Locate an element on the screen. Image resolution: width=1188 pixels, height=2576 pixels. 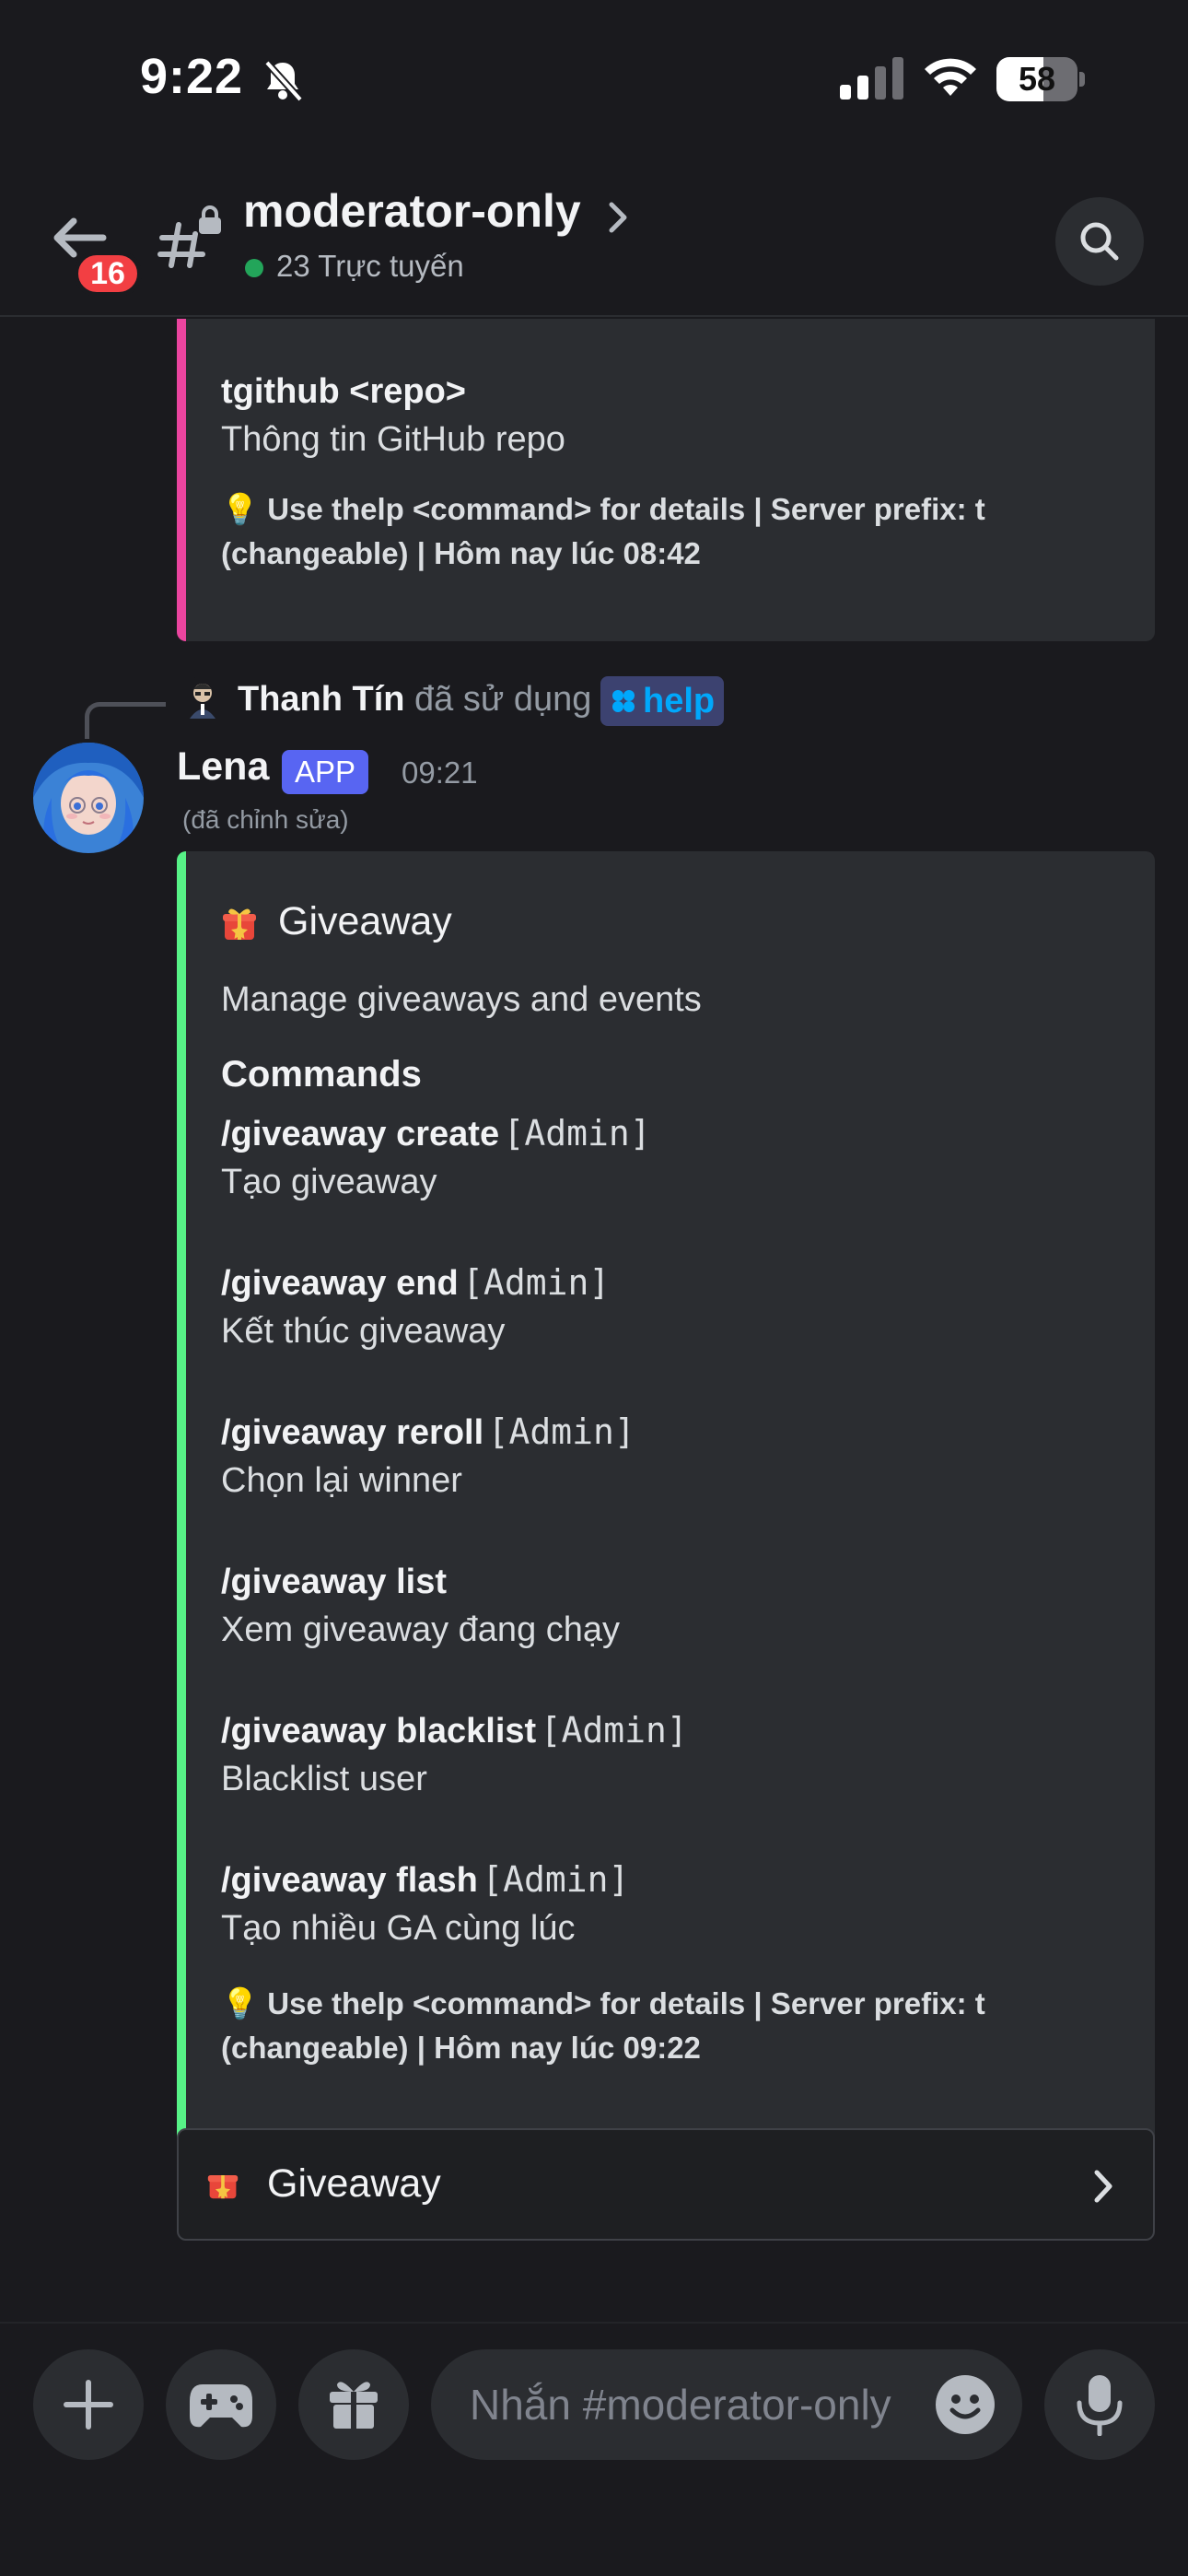
command-description: Xem giveaway đang chạy is located at coordinates (421, 1629).